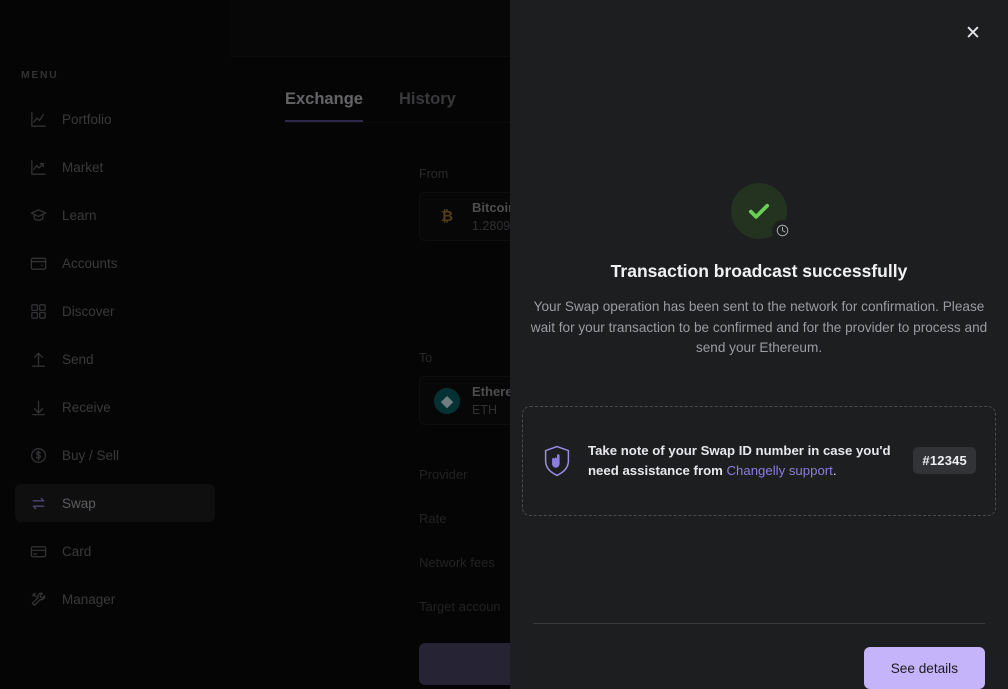 The width and height of the screenshot is (1008, 689). What do you see at coordinates (973, 33) in the screenshot?
I see `close-icon: ✕` at bounding box center [973, 33].